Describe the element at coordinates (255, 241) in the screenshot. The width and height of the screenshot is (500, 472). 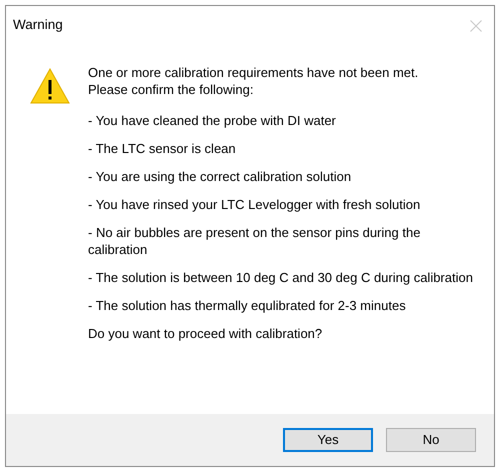
I see `requirement-text: - No air bubbles are present on the sensor pins during the calibration` at that location.